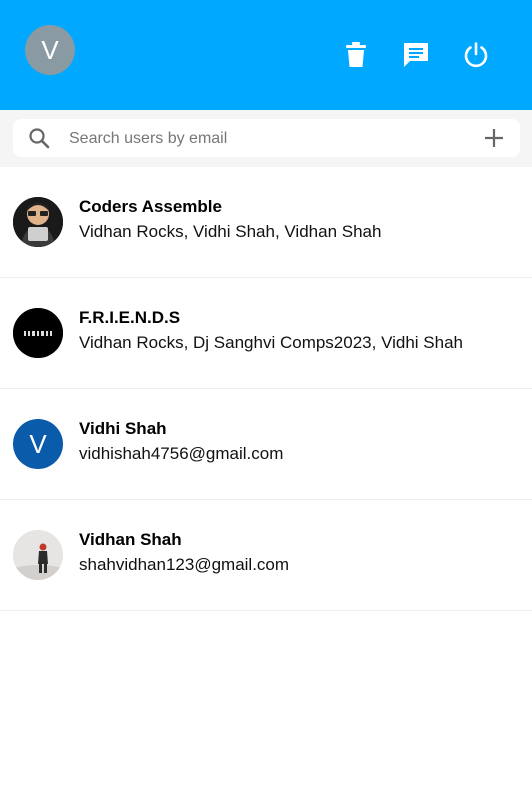  What do you see at coordinates (39, 138) in the screenshot?
I see `search-icon` at bounding box center [39, 138].